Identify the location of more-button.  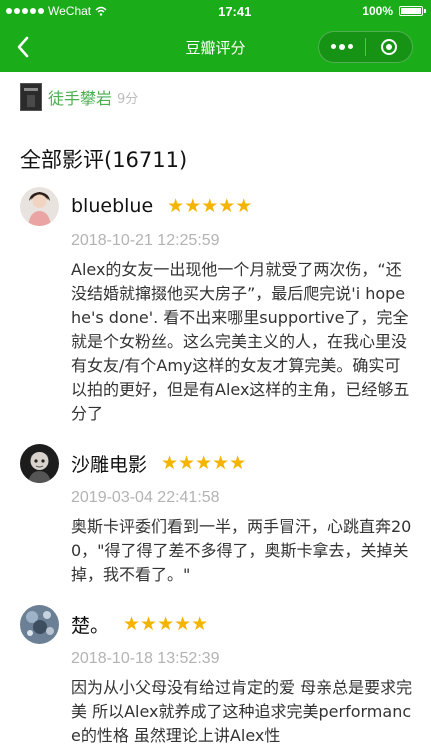
(342, 47).